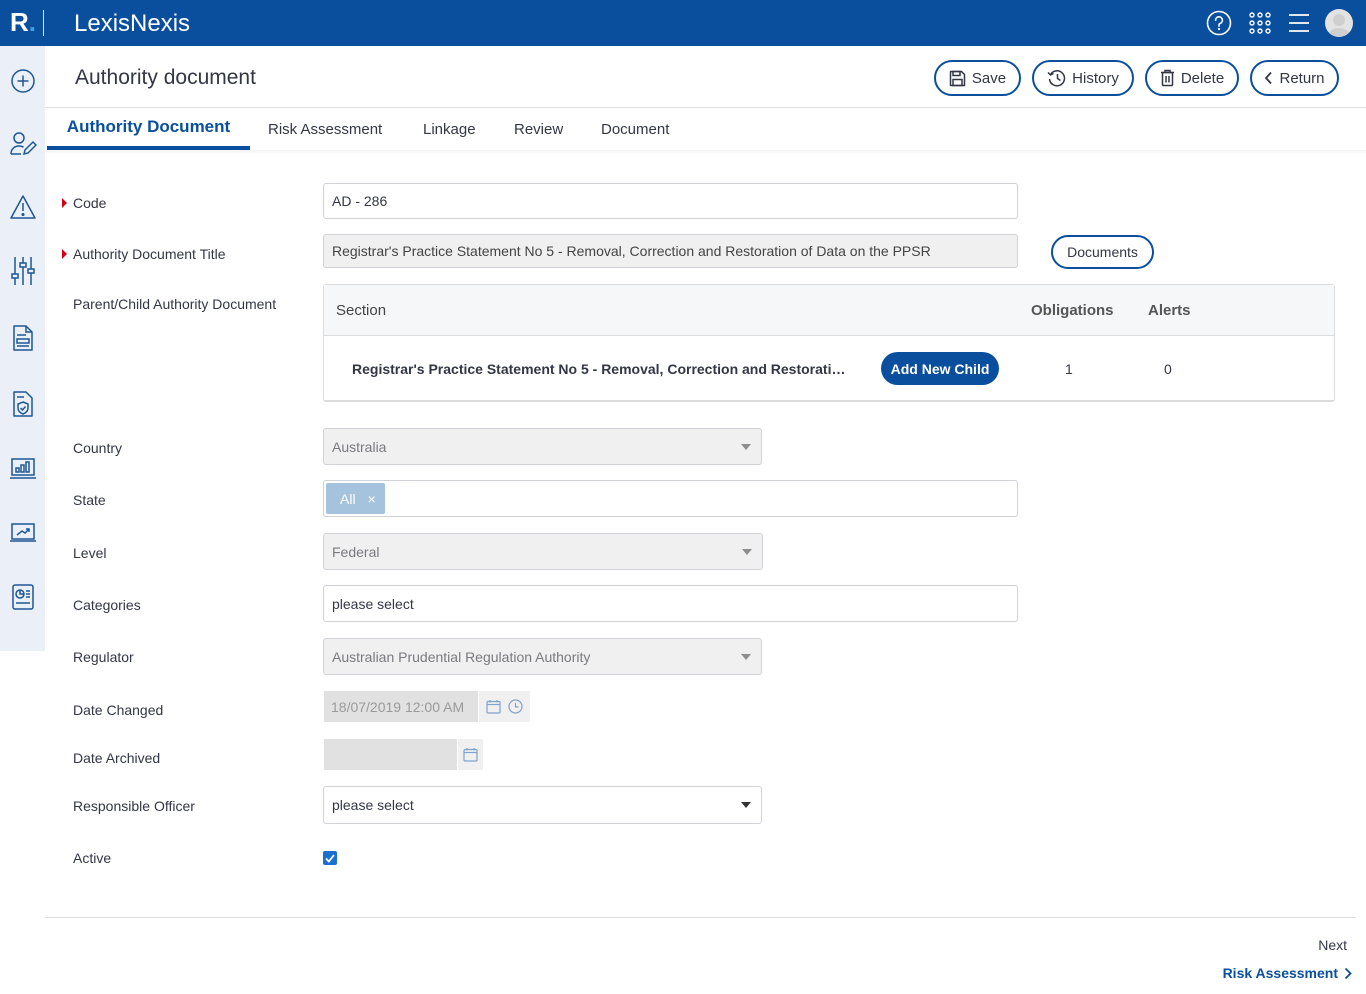 The image size is (1366, 994). I want to click on history-label: History, so click(1095, 78).